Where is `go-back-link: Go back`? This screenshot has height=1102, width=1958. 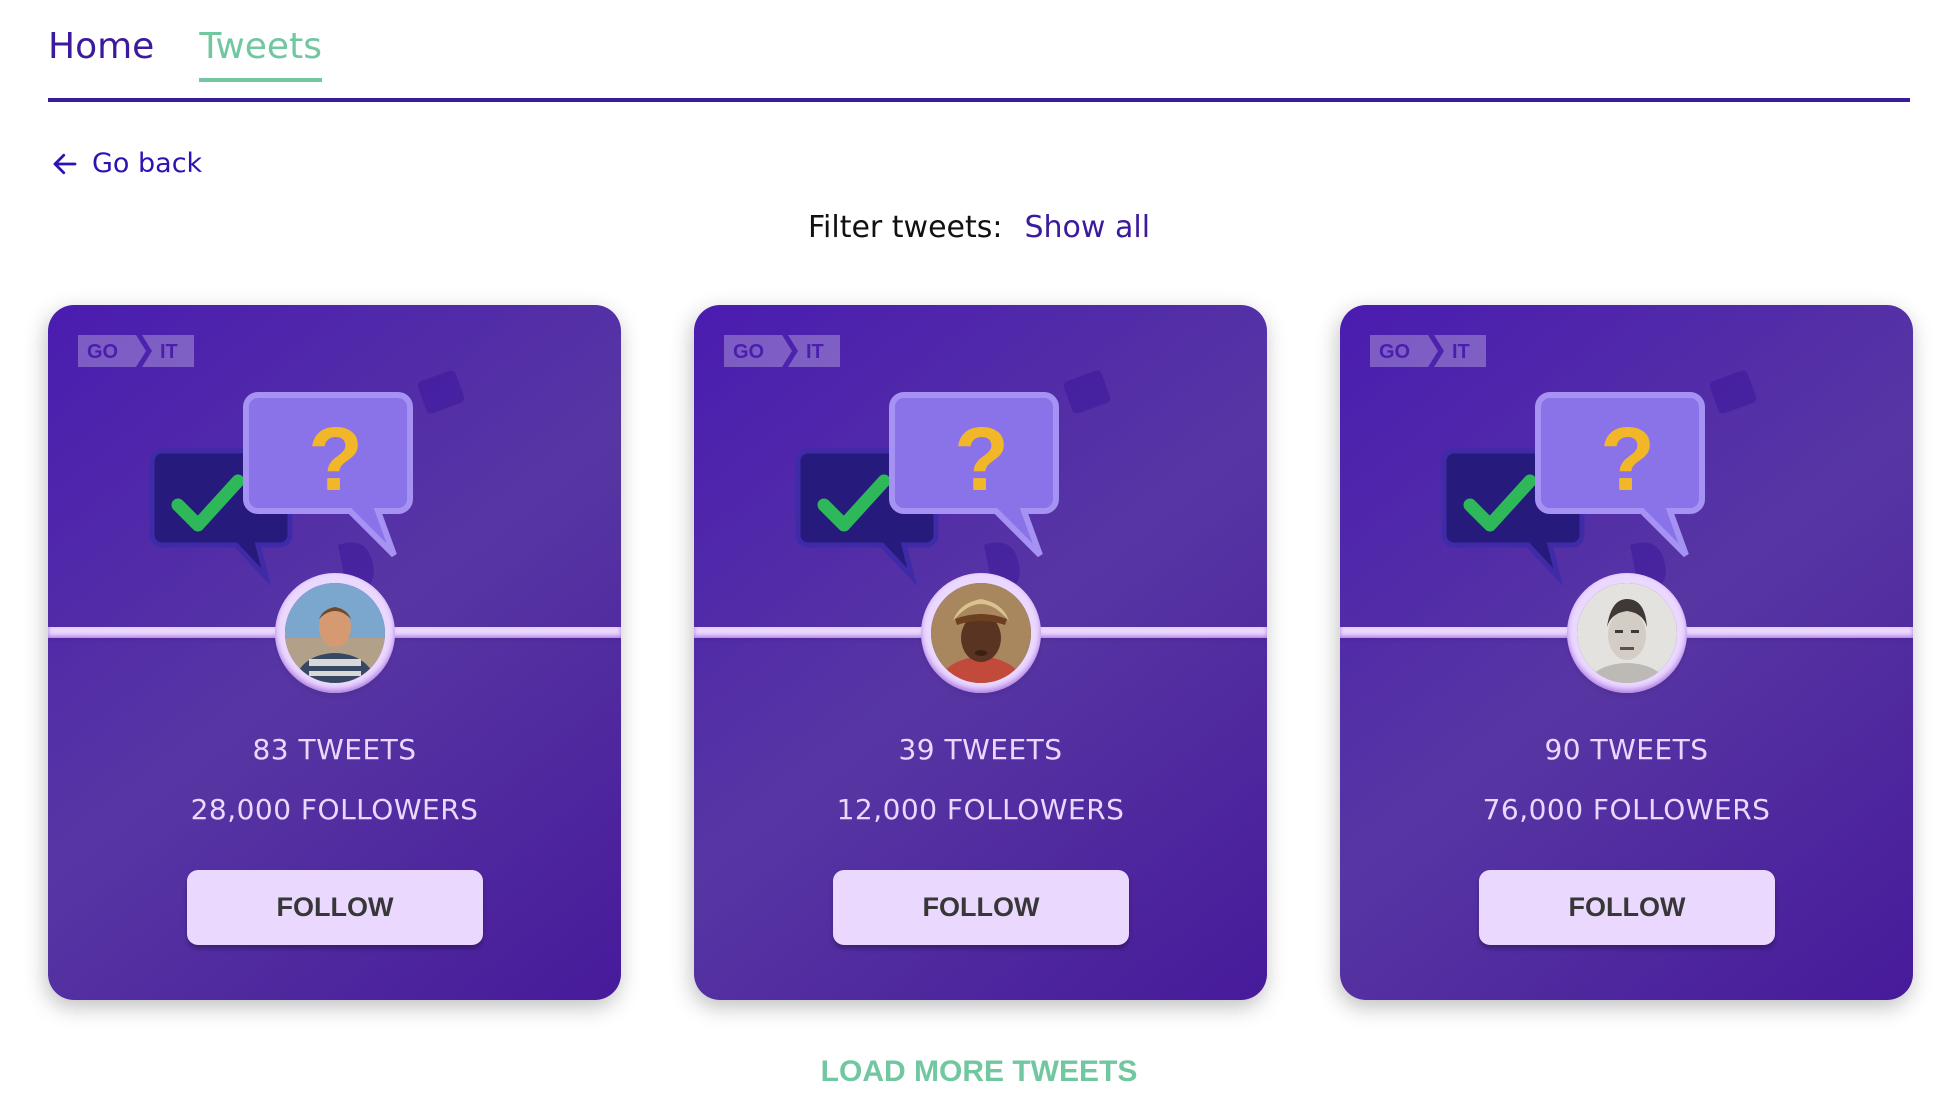
go-back-link: Go back is located at coordinates (126, 163).